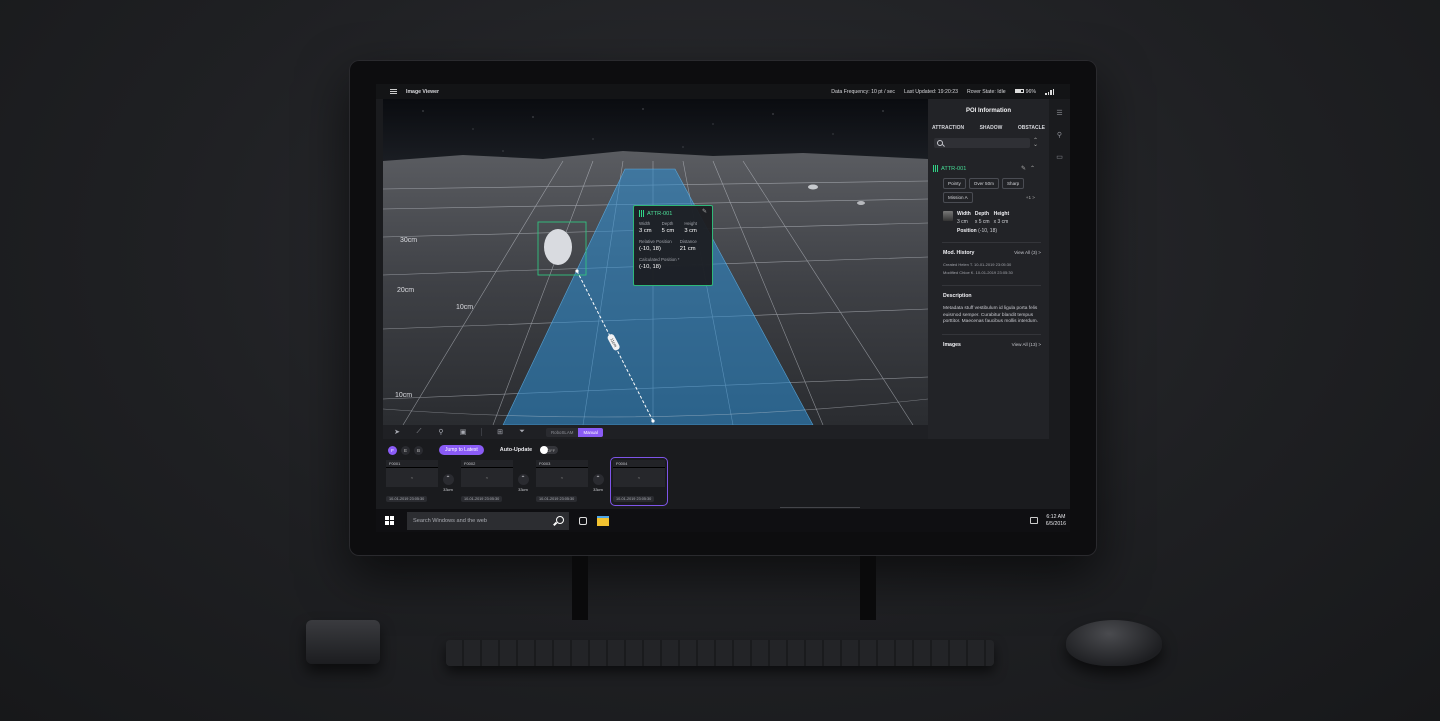  I want to click on description-header: Description, so click(992, 296).